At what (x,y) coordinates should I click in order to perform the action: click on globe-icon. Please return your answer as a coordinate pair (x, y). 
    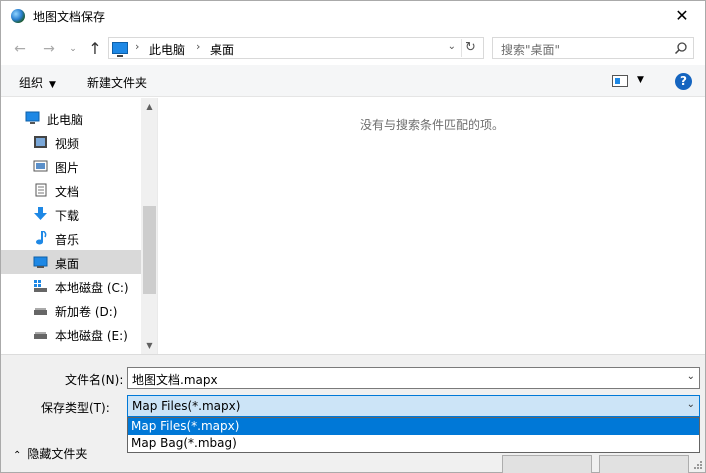
    Looking at the image, I should click on (18, 16).